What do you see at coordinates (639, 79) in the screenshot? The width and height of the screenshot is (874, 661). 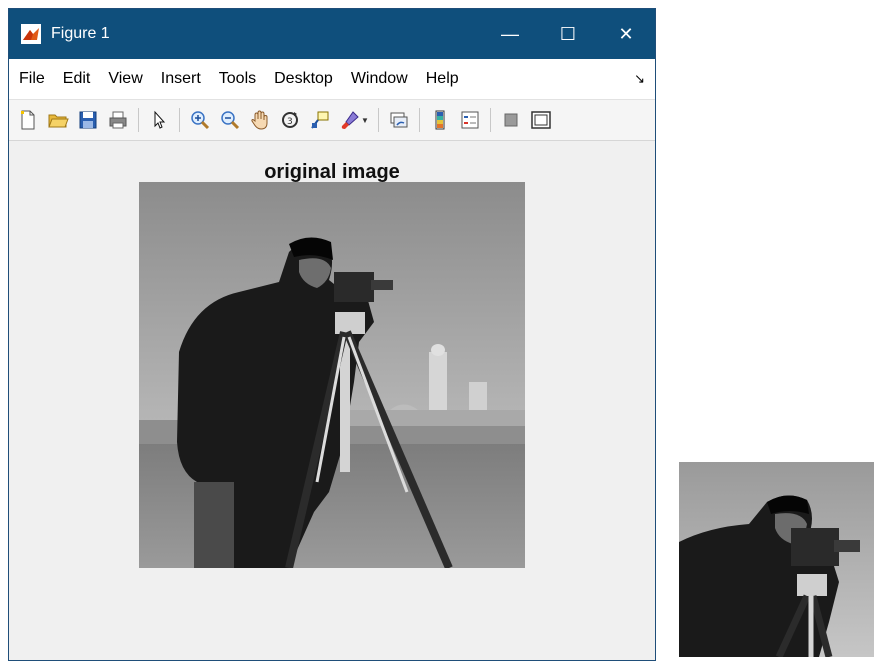 I see `dock-arrow-icon: ↘` at bounding box center [639, 79].